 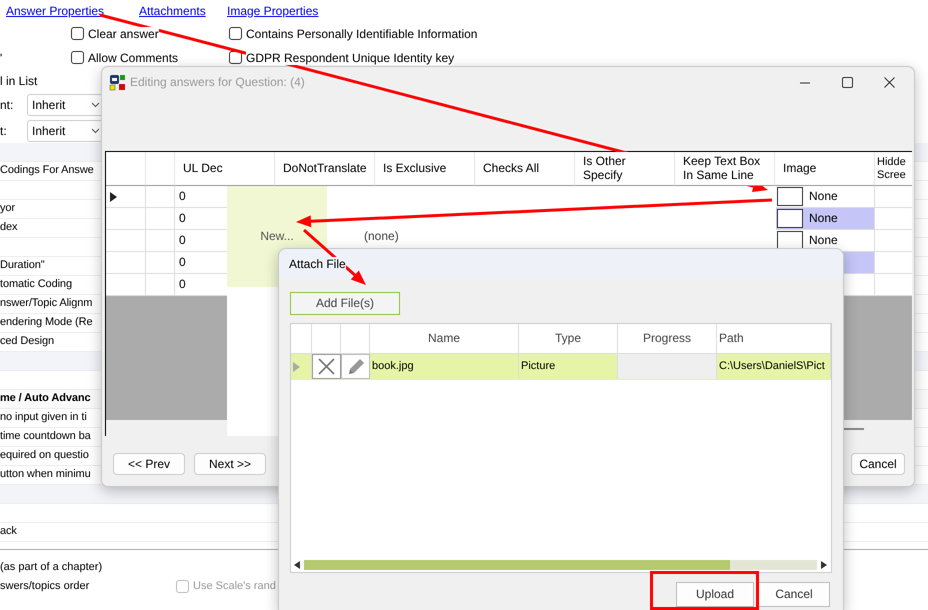 I want to click on upload-button: Upload, so click(x=715, y=594).